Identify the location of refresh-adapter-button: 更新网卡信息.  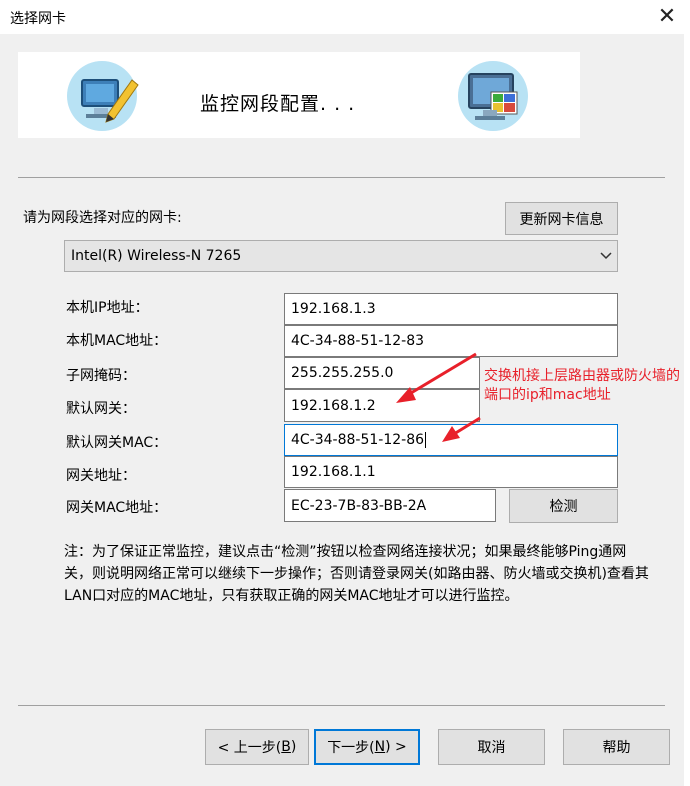
(561, 218).